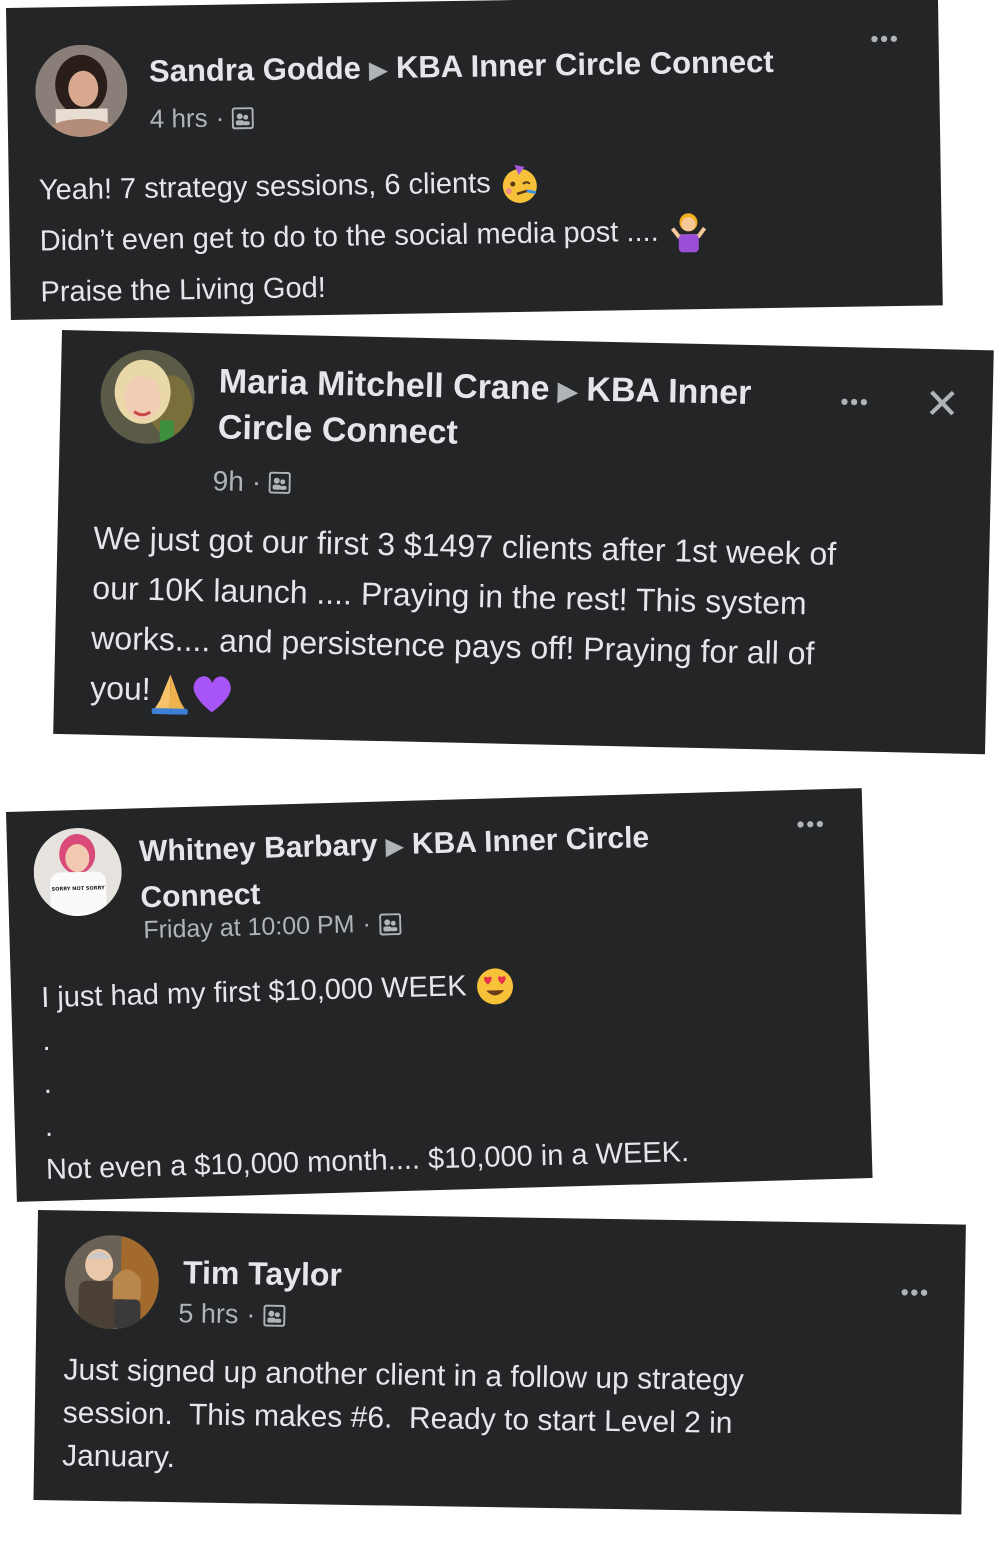 This screenshot has width=1000, height=1550. Describe the element at coordinates (200, 896) in the screenshot. I see `group-name: Connect` at that location.